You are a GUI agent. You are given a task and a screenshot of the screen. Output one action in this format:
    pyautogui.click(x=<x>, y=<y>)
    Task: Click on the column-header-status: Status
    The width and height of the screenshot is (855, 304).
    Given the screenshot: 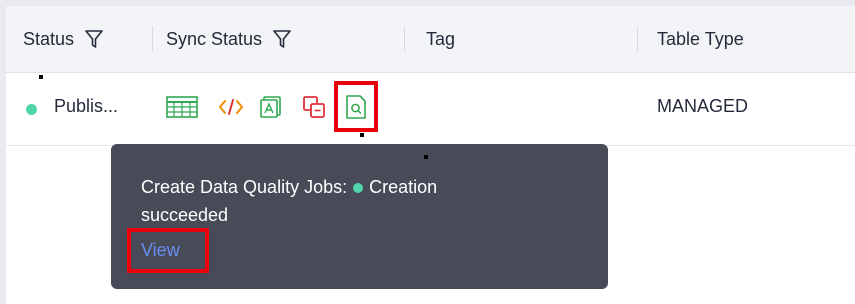 What is the action you would take?
    pyautogui.click(x=63, y=39)
    